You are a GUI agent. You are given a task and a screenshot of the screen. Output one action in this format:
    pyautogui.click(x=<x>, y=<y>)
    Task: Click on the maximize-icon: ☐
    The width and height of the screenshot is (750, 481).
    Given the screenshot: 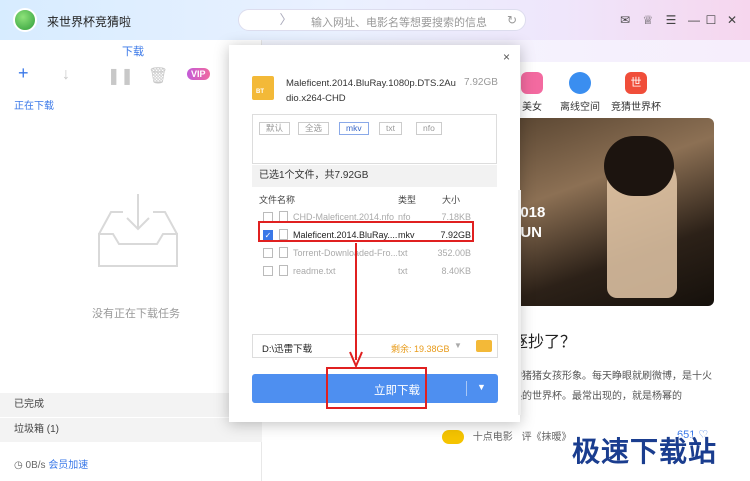 What is the action you would take?
    pyautogui.click(x=711, y=20)
    